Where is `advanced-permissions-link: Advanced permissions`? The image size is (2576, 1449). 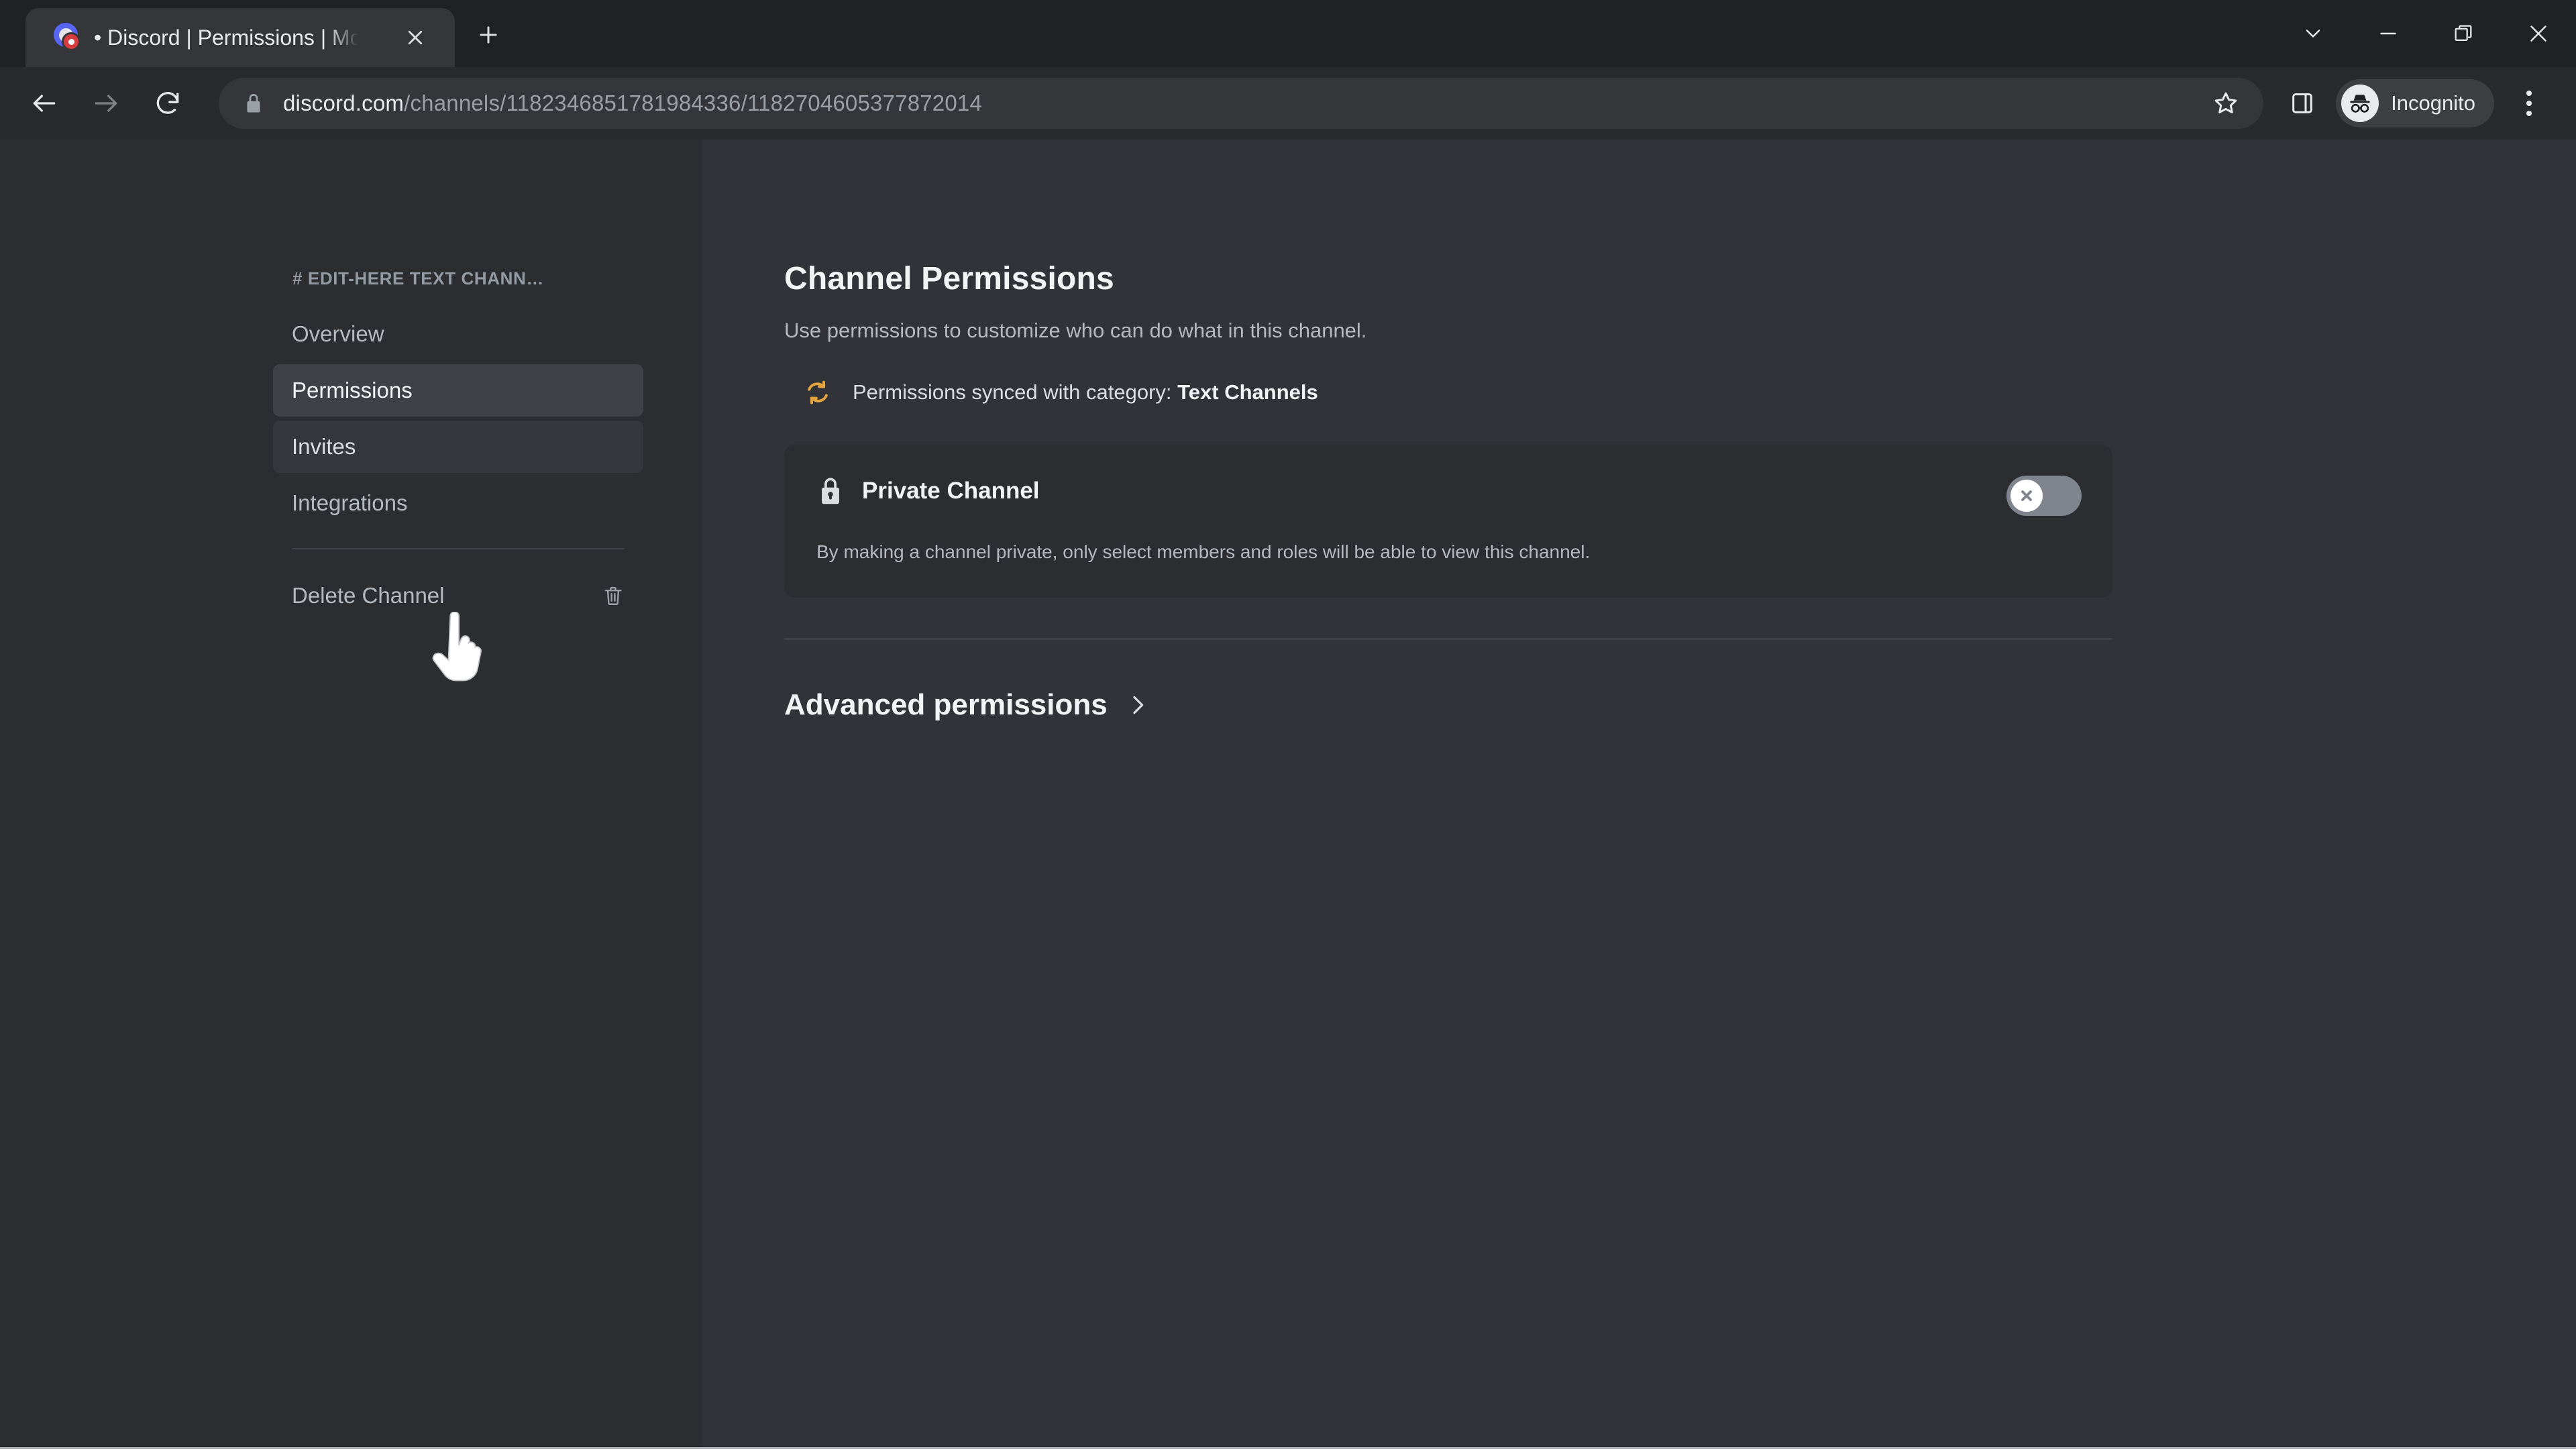
advanced-permissions-link: Advanced permissions is located at coordinates (1451, 705).